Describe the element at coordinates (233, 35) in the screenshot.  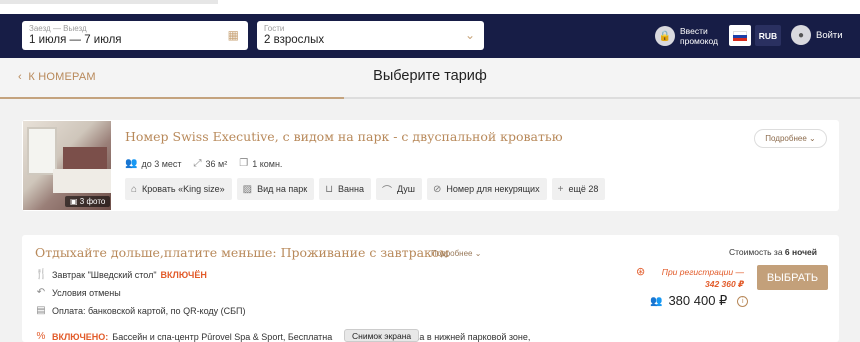
I see `calendar-icon: ▦` at that location.